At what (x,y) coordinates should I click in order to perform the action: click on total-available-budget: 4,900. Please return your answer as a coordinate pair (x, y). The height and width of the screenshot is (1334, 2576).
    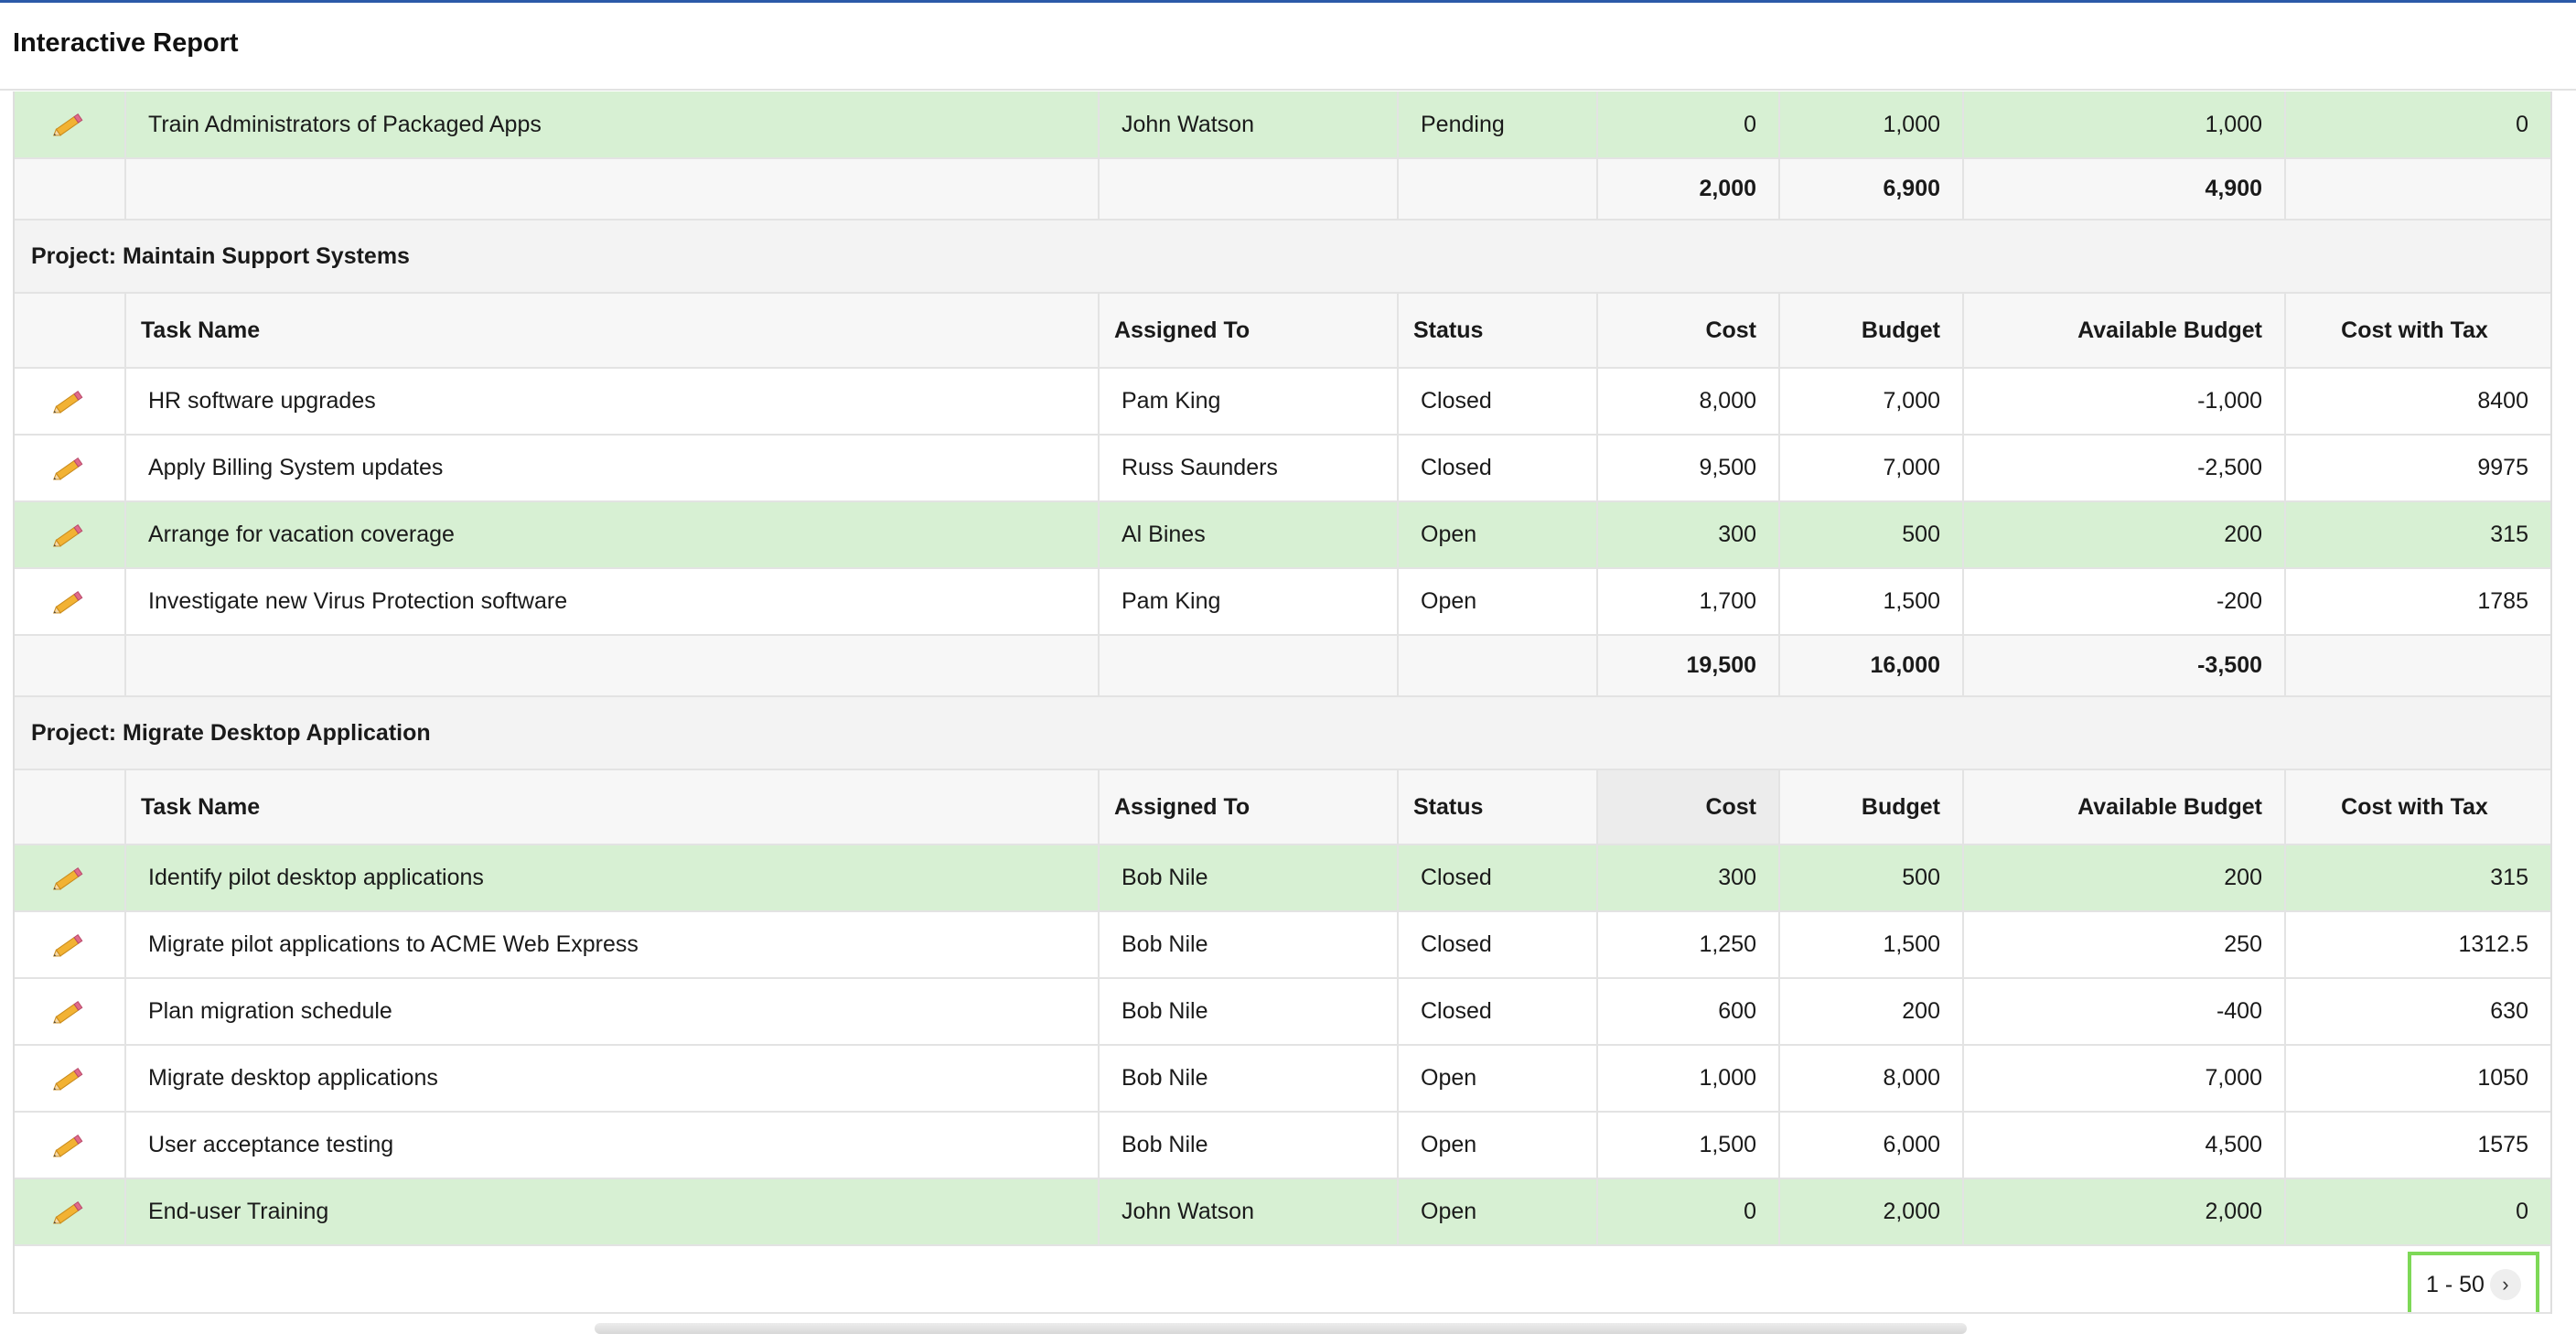
    Looking at the image, I should click on (2125, 190).